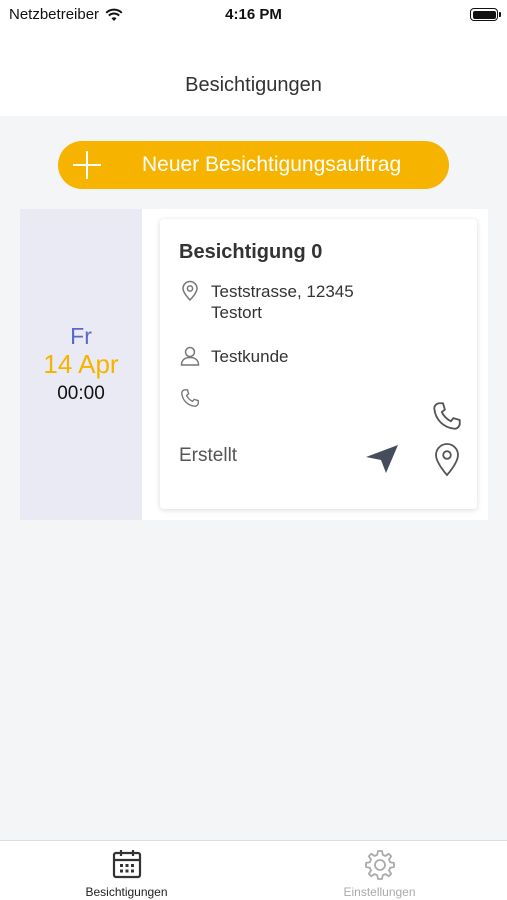 The image size is (507, 900). What do you see at coordinates (382, 459) in the screenshot?
I see `navigate-arrow-icon` at bounding box center [382, 459].